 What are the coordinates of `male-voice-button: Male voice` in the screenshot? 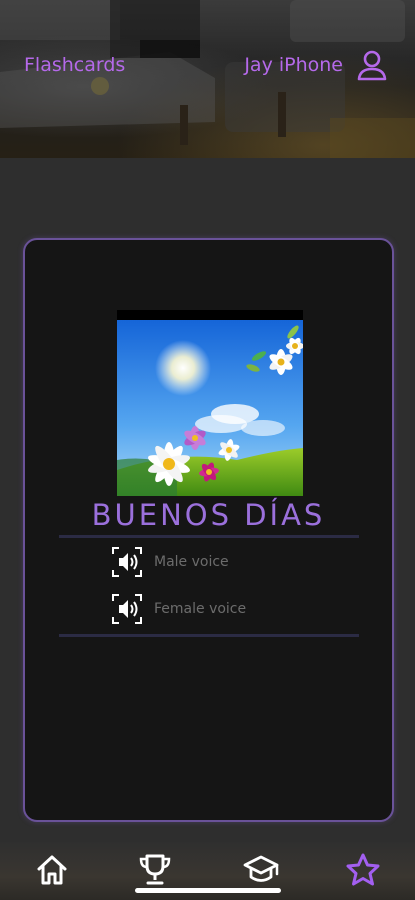 It's located at (211, 562).